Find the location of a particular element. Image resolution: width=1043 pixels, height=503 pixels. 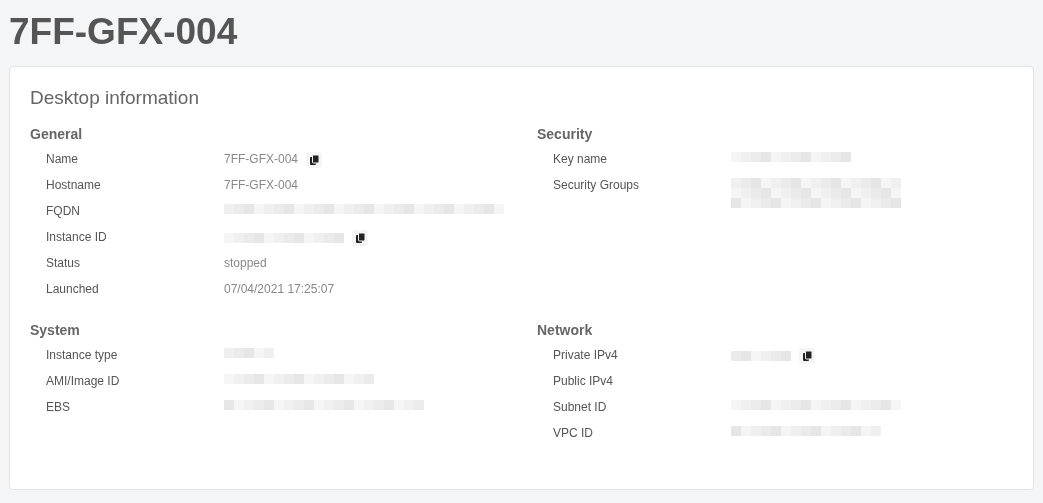

field-label: Public IPv4 is located at coordinates (584, 381).